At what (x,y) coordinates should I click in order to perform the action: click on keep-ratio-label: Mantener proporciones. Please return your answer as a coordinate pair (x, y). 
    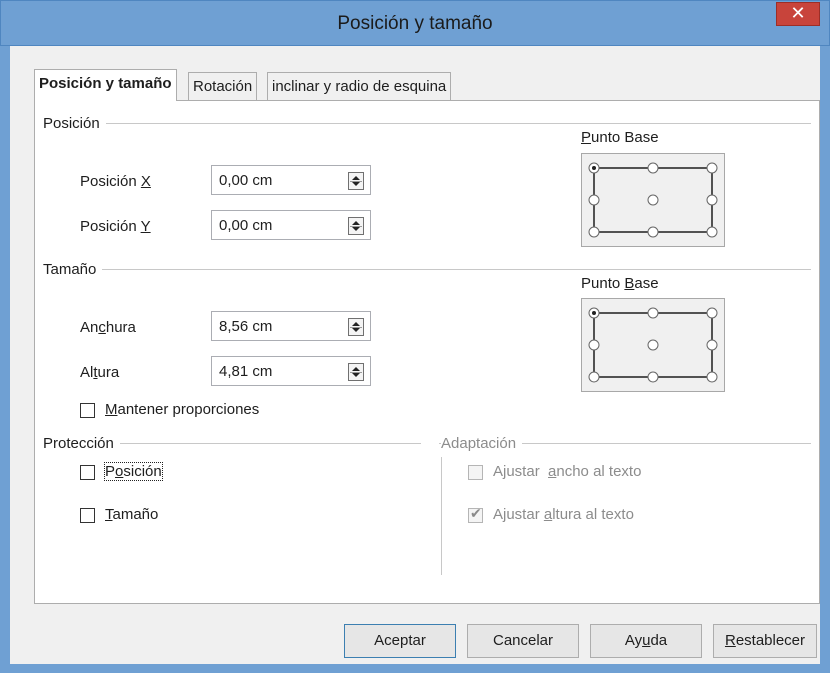
    Looking at the image, I should click on (182, 409).